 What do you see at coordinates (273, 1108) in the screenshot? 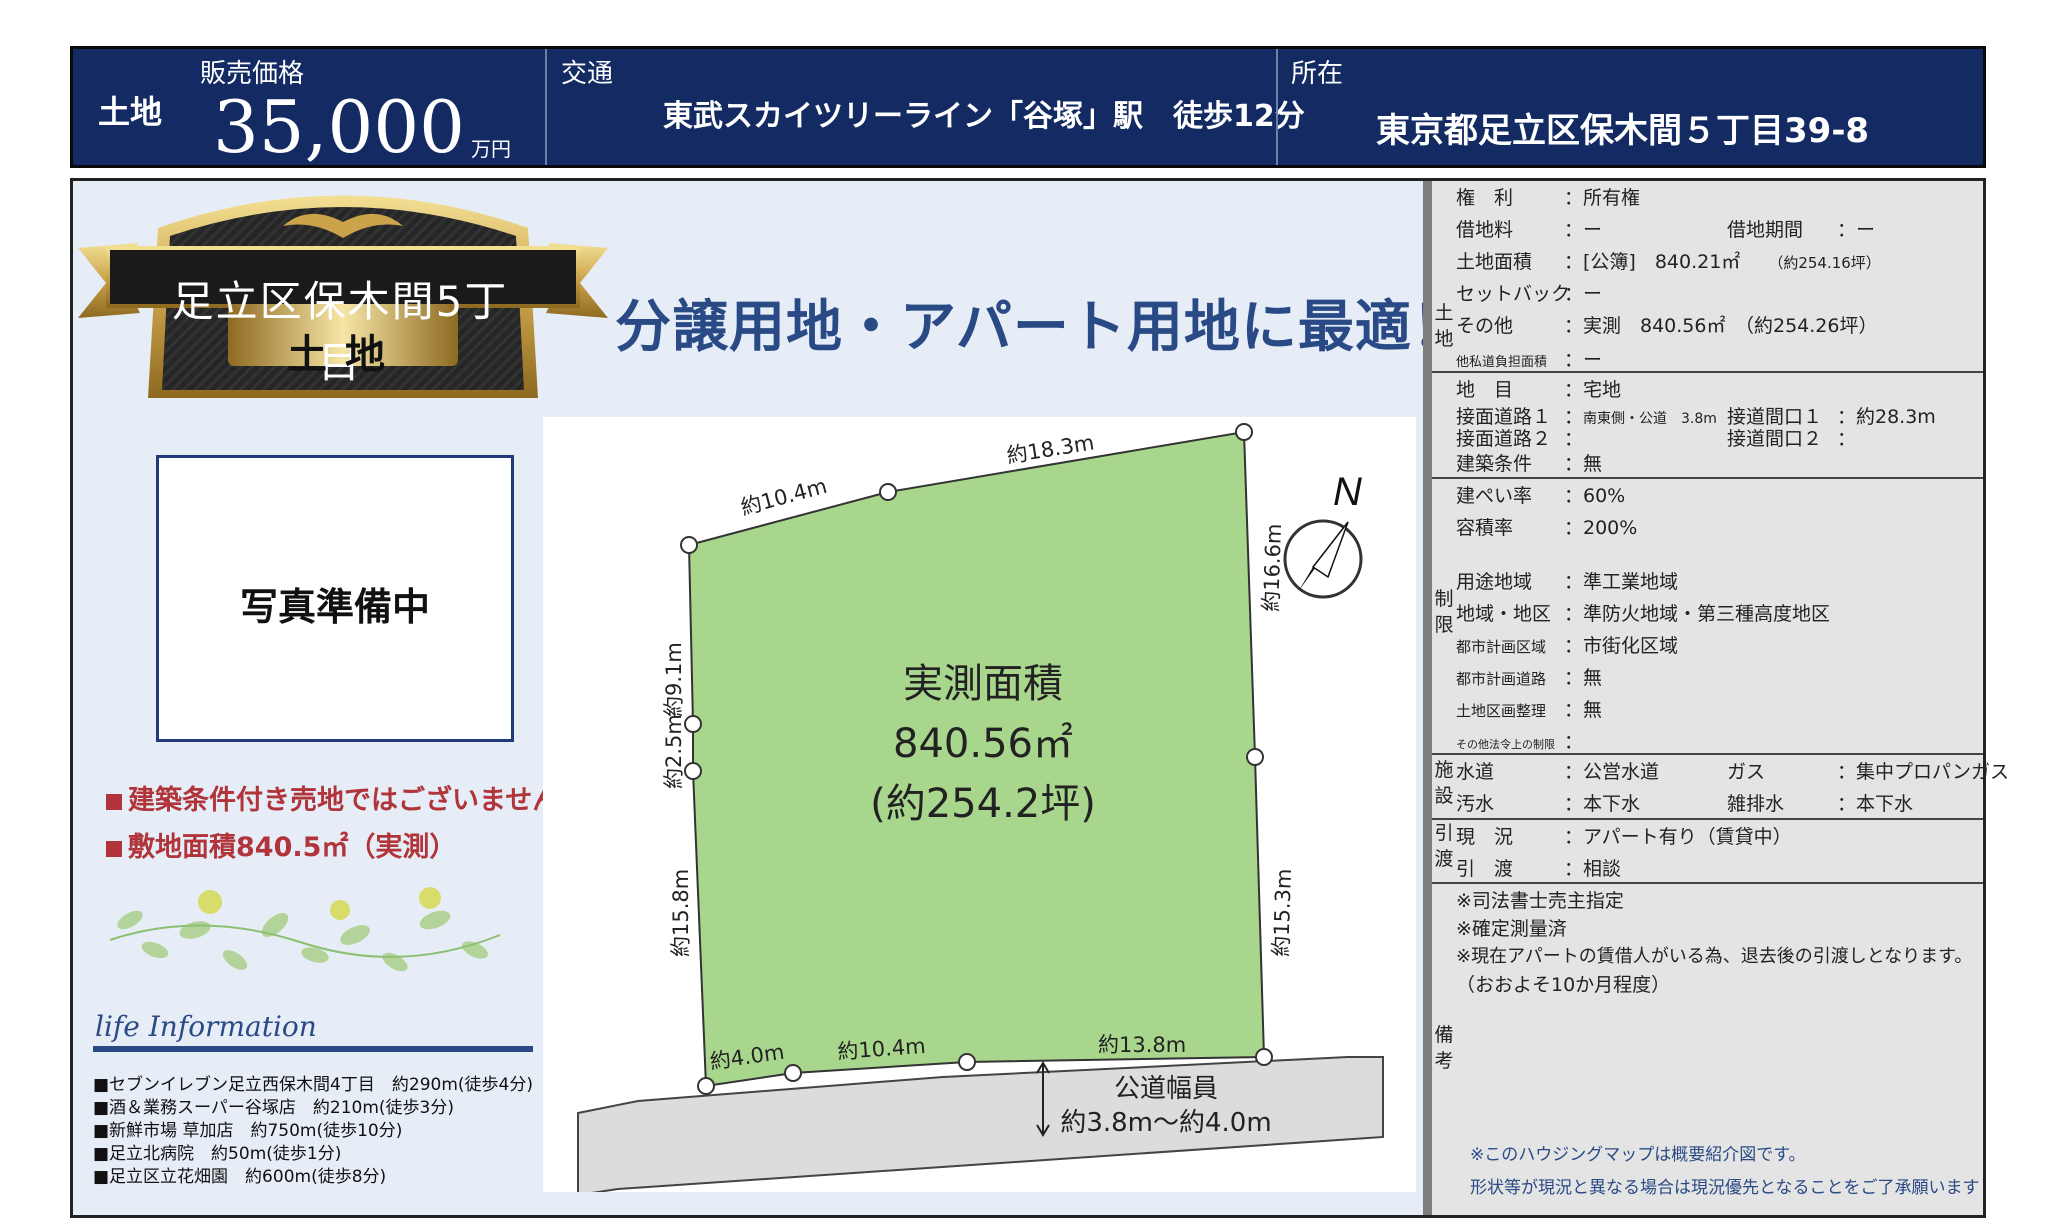
I see `life-info-item: ■酒＆業務スーパー谷塚店 約210m(徒歩3分)` at bounding box center [273, 1108].